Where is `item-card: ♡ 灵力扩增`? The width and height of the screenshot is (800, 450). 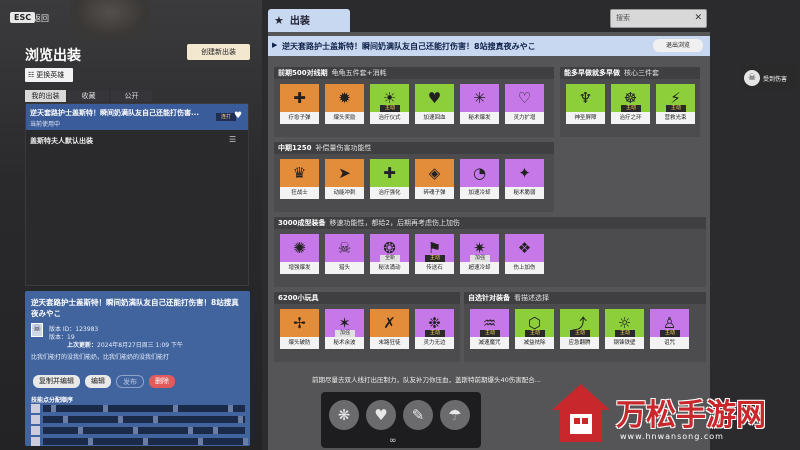 item-card: ♡ 灵力扩增 is located at coordinates (524, 104).